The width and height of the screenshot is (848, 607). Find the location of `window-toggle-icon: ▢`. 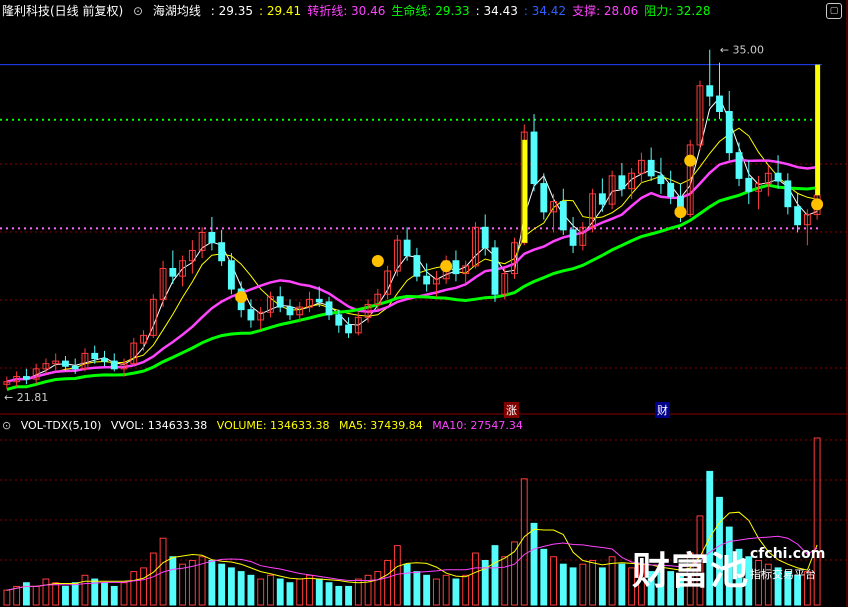

window-toggle-icon: ▢ is located at coordinates (834, 11).